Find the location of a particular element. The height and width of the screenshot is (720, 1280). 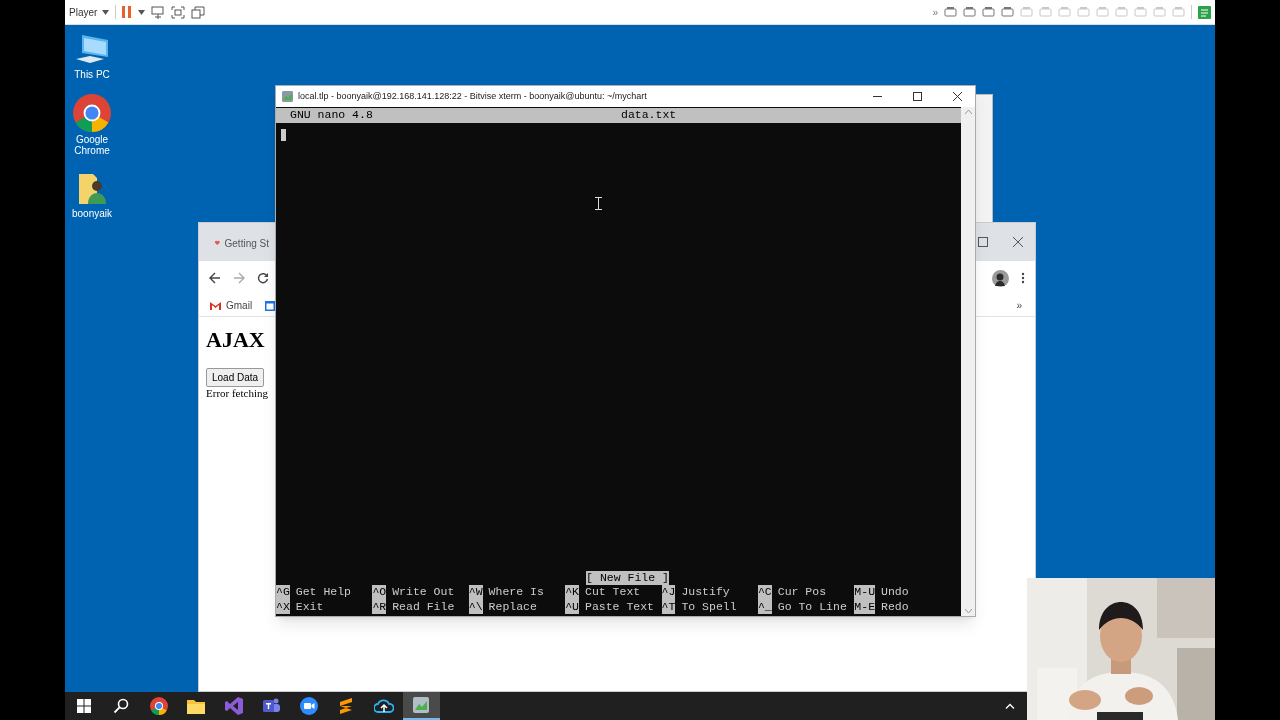

camera-icon is located at coordinates (308, 706).